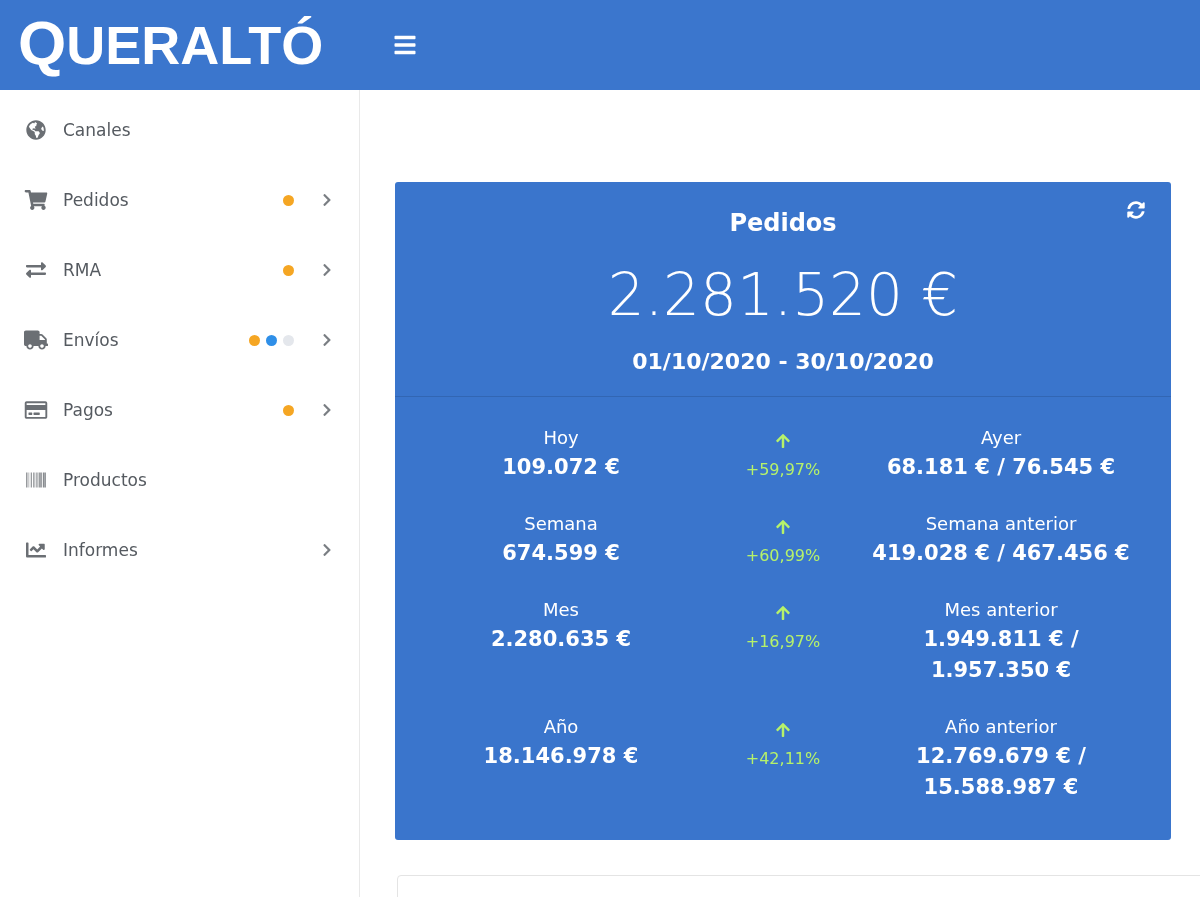 Image resolution: width=1200 pixels, height=897 pixels. What do you see at coordinates (783, 470) in the screenshot?
I see `change-percent: +59,97%` at bounding box center [783, 470].